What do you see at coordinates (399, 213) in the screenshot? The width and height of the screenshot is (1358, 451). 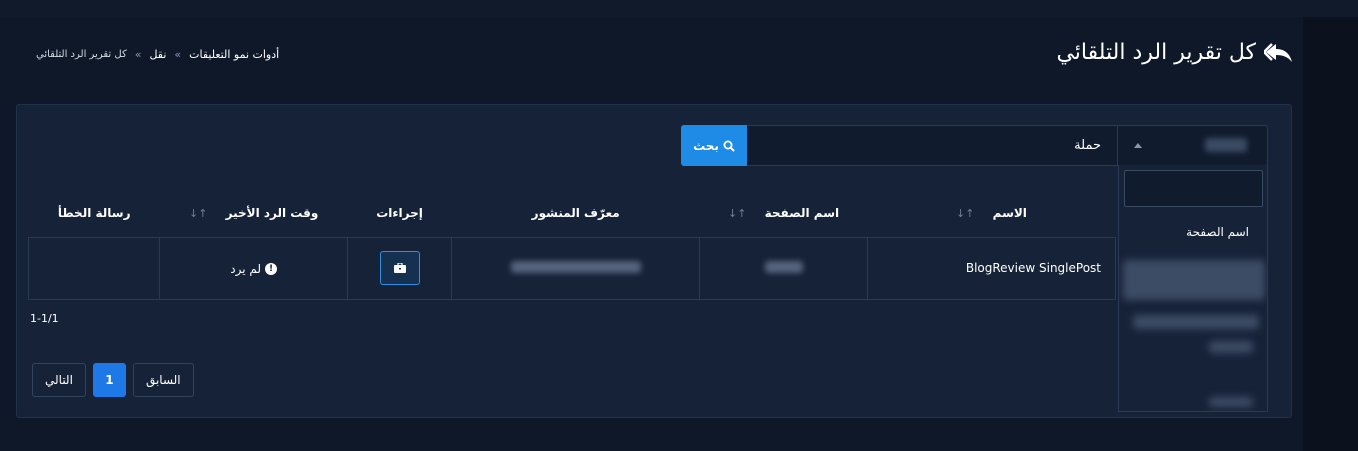 I see `column-header-actions: إجراءات` at bounding box center [399, 213].